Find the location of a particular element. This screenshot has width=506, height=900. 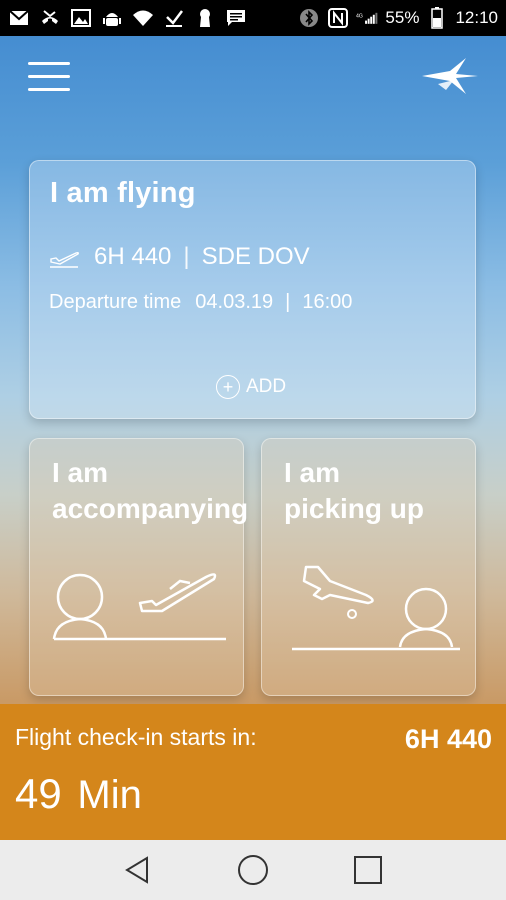

nfc-icon is located at coordinates (338, 18).